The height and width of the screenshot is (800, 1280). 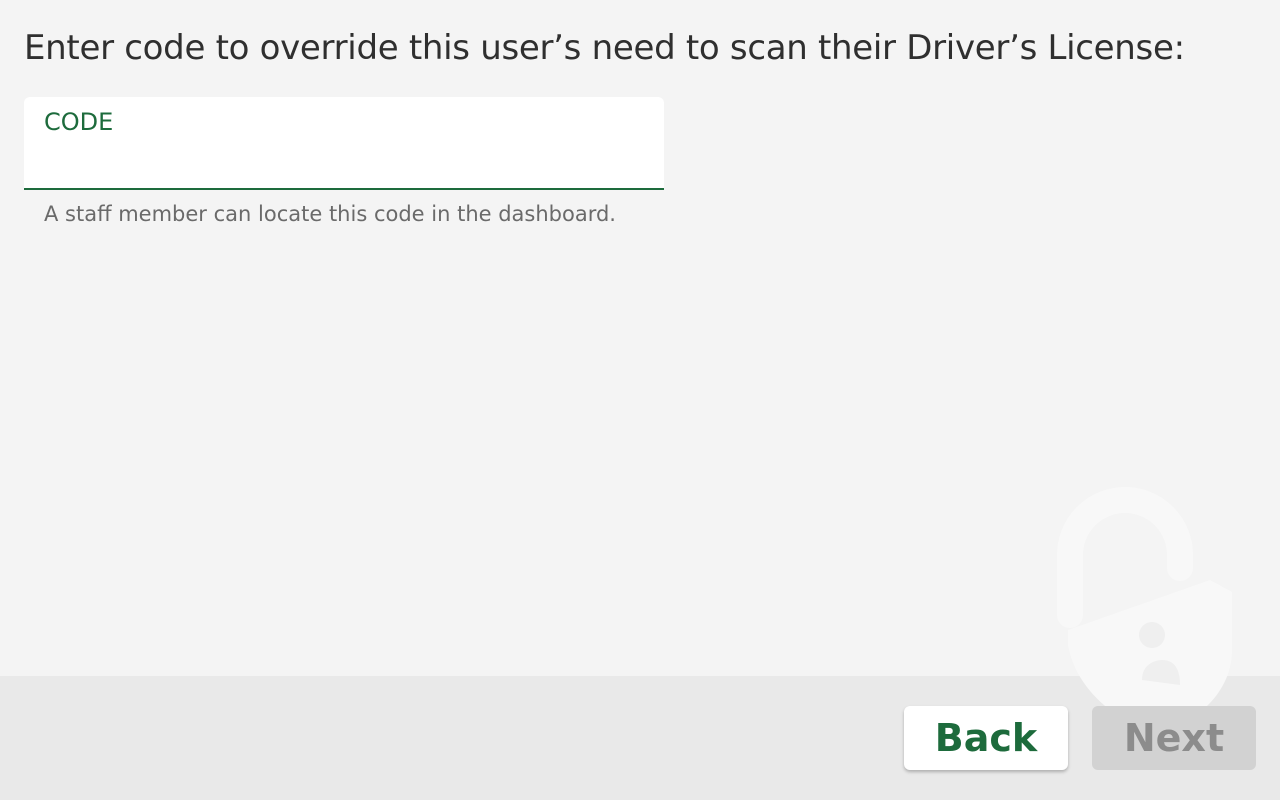 I want to click on code-field-label: CODE, so click(x=79, y=122).